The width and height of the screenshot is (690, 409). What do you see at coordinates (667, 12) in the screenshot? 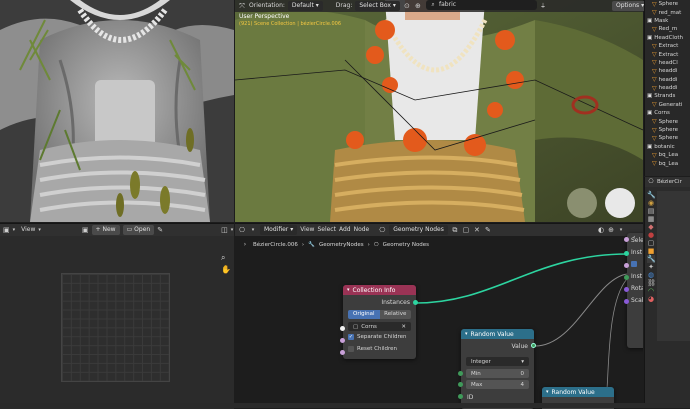
I see `outliner-object-row: ▽ red_mat` at bounding box center [667, 12].